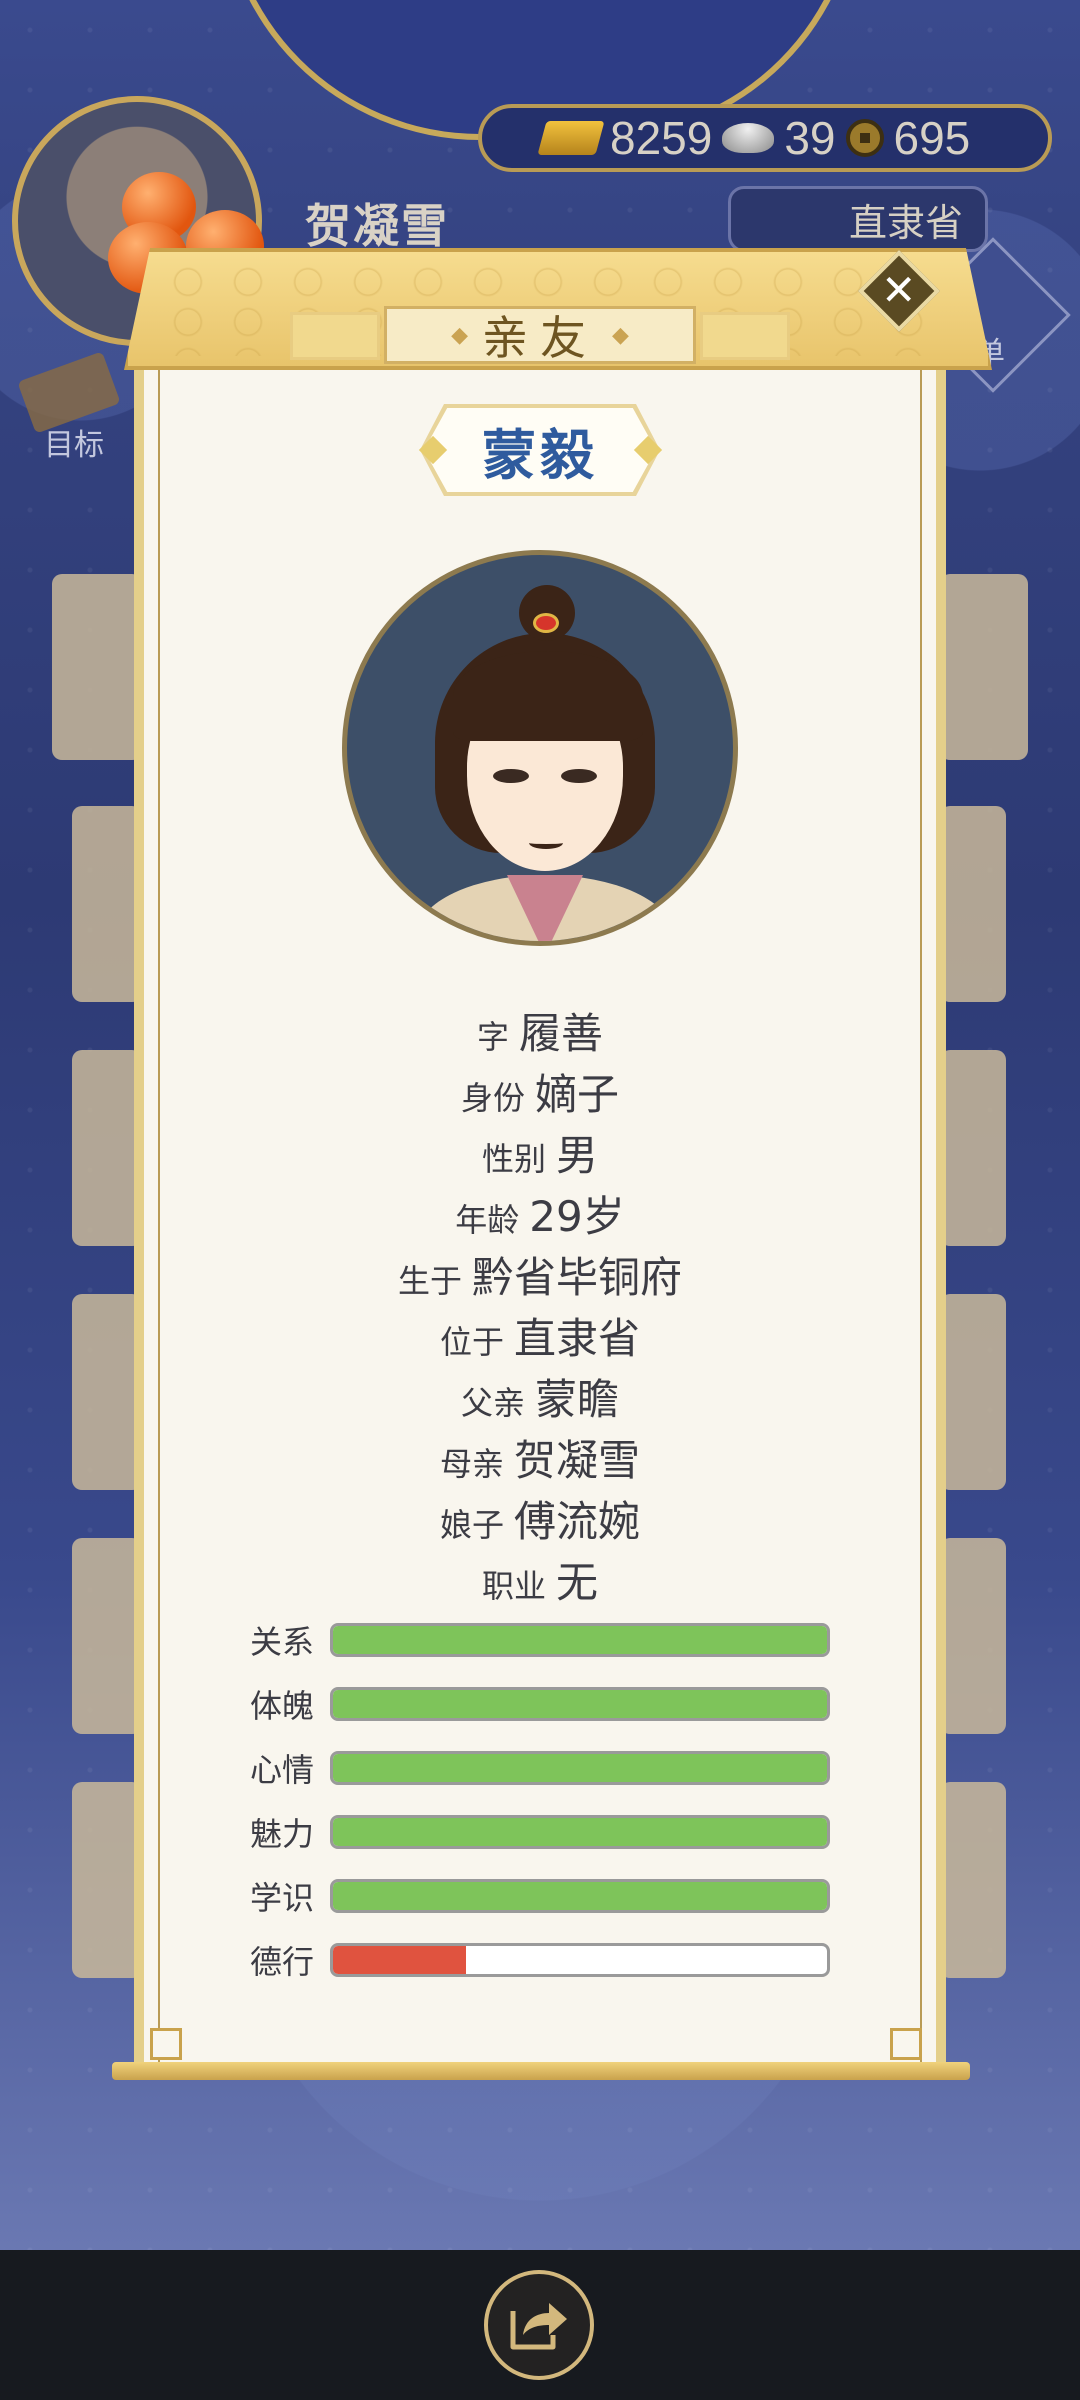 The width and height of the screenshot is (1080, 2400). What do you see at coordinates (661, 138) in the screenshot?
I see `gold-amount: 8259` at bounding box center [661, 138].